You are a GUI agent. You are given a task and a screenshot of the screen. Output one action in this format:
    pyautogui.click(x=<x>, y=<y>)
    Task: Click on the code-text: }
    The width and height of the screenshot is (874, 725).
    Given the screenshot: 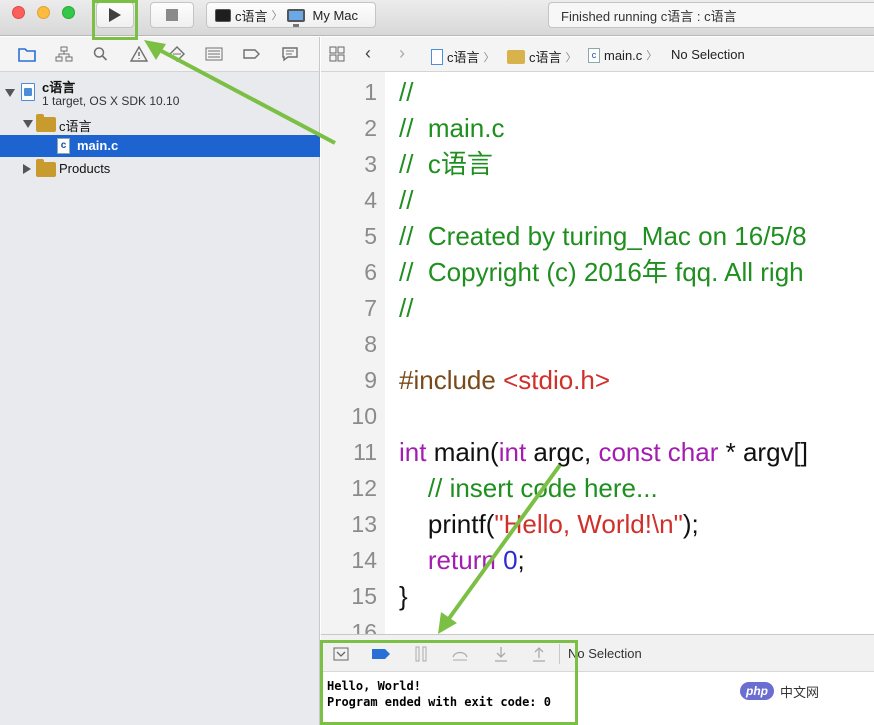 What is the action you would take?
    pyautogui.click(x=403, y=596)
    